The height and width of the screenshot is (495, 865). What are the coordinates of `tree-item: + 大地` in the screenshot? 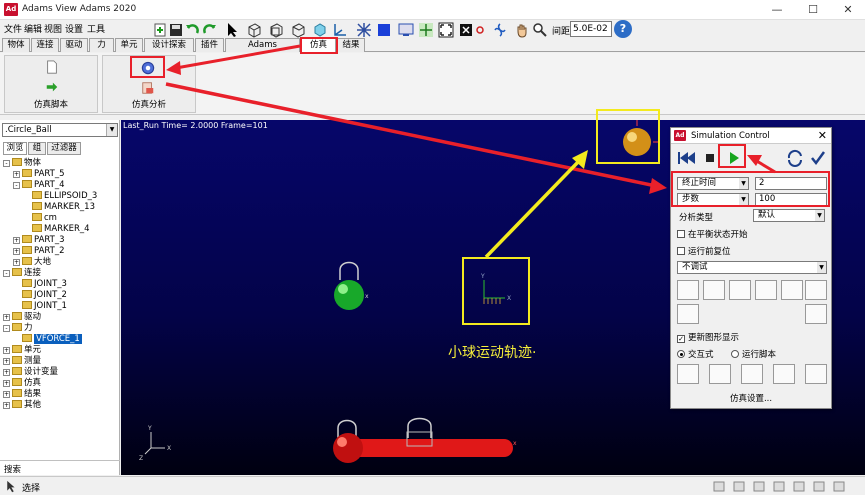 It's located at (32, 262).